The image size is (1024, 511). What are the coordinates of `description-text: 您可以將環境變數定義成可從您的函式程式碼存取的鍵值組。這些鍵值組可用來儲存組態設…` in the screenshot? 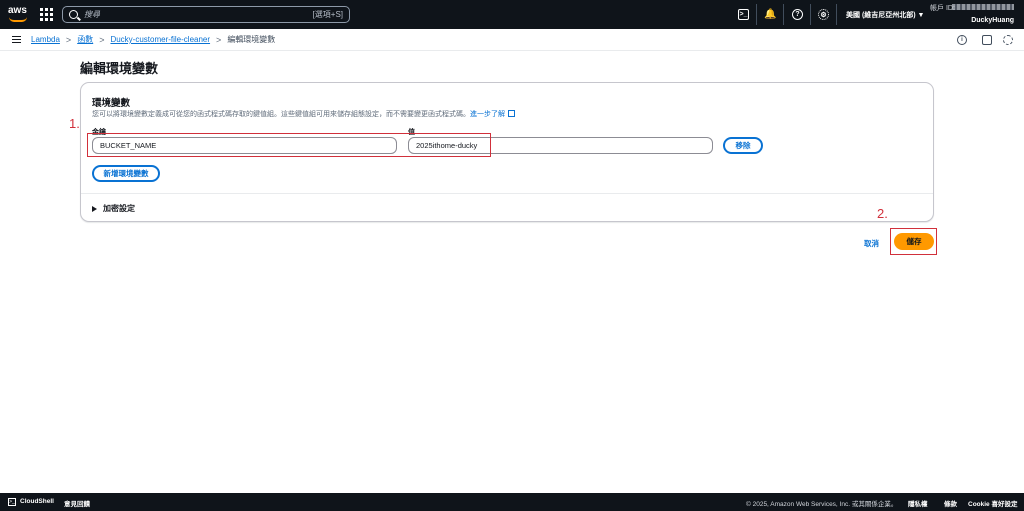 It's located at (281, 114).